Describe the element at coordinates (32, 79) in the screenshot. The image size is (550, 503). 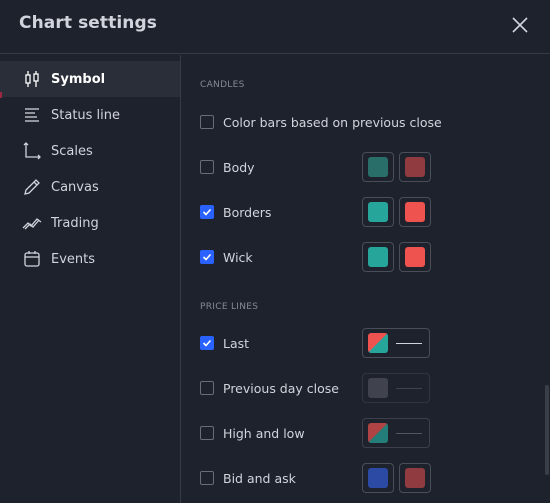
I see `candlestick-icon` at that location.